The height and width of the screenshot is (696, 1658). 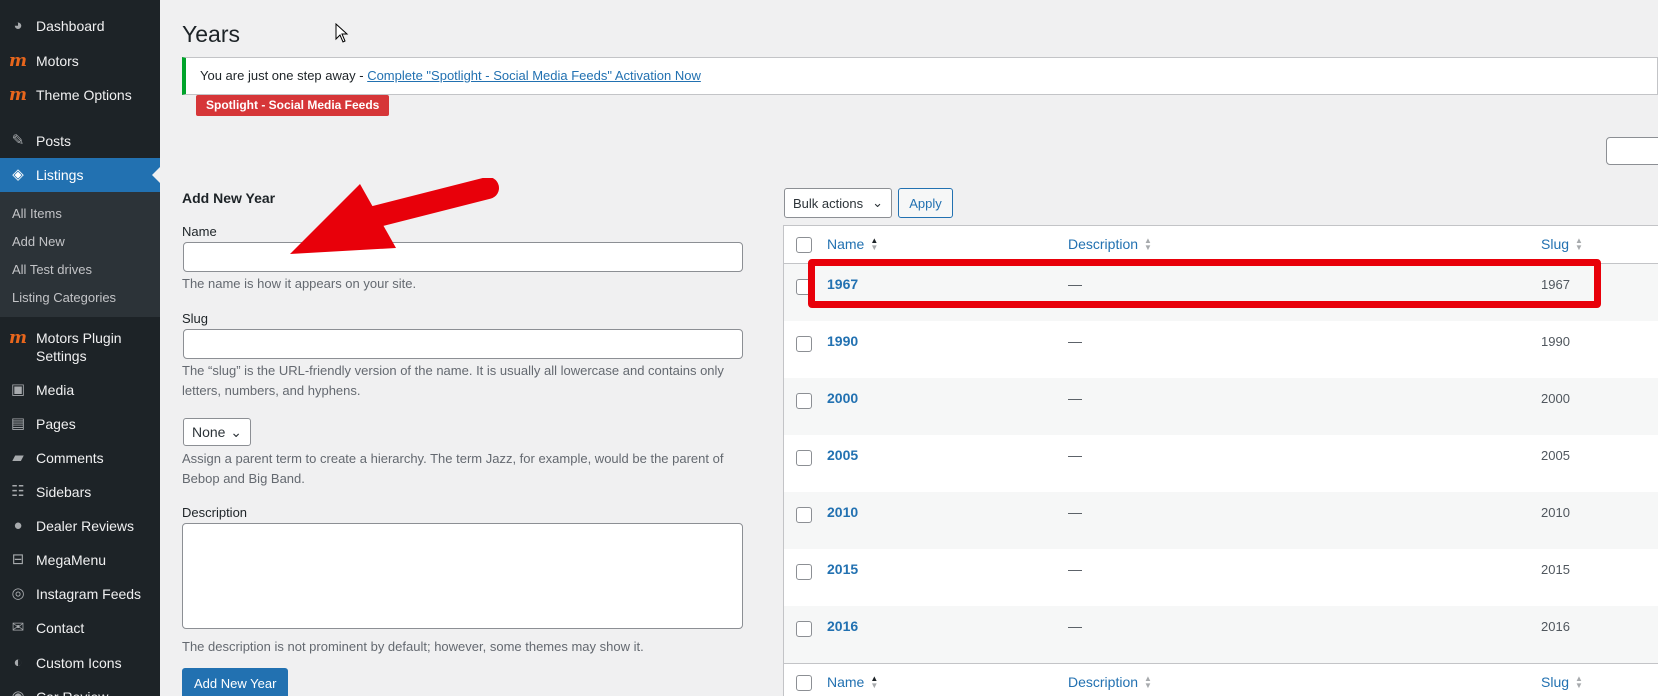 I want to click on description-textarea, so click(x=462, y=576).